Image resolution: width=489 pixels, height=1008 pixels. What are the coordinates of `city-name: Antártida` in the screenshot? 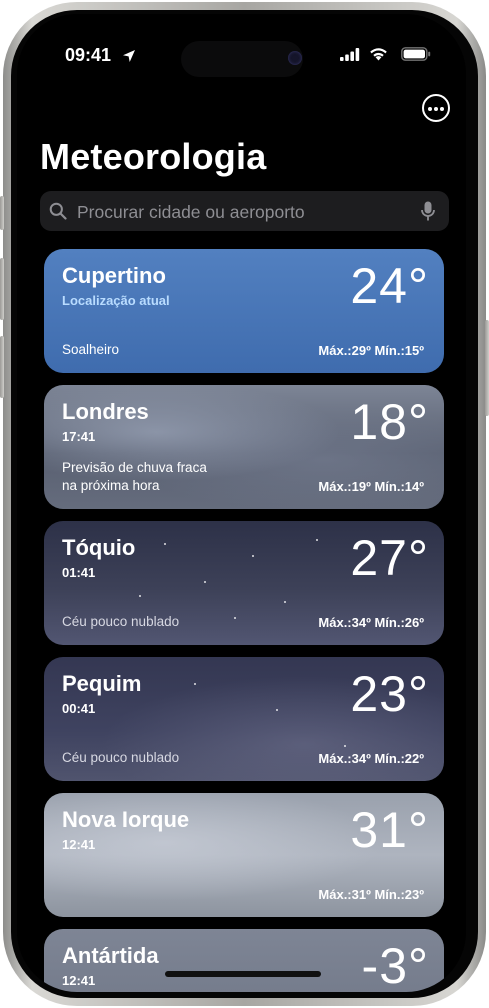 It's located at (110, 955).